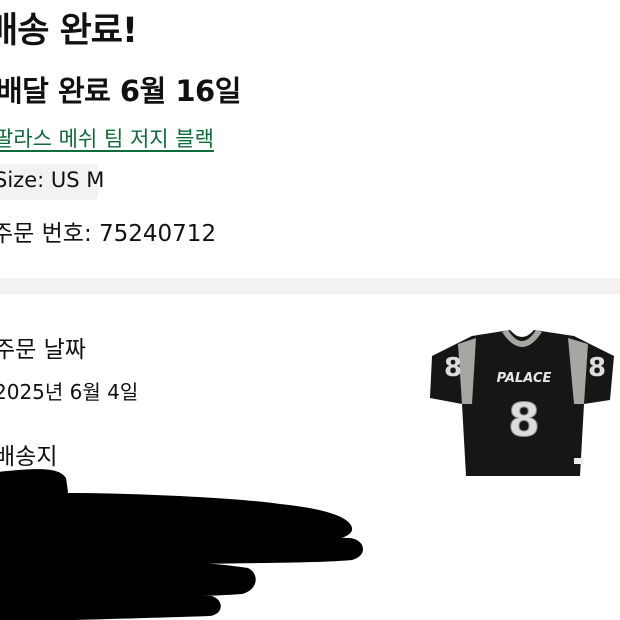  I want to click on jersey-brand: PALACE, so click(524, 378).